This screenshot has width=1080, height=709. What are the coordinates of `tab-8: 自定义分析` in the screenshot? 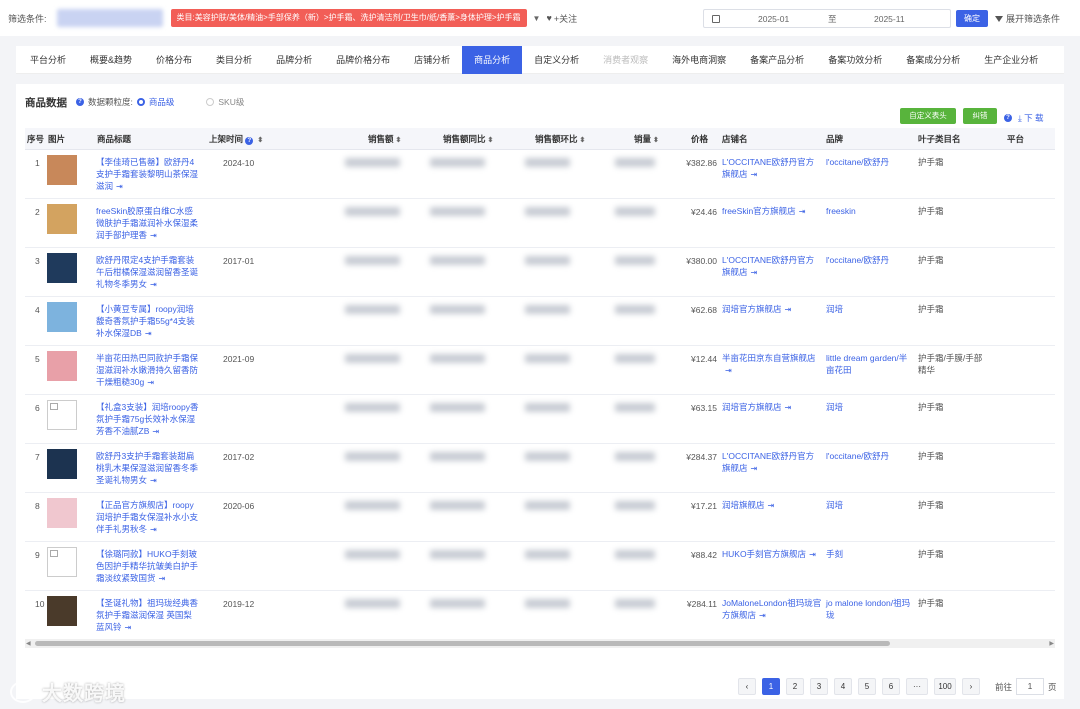 It's located at (556, 60).